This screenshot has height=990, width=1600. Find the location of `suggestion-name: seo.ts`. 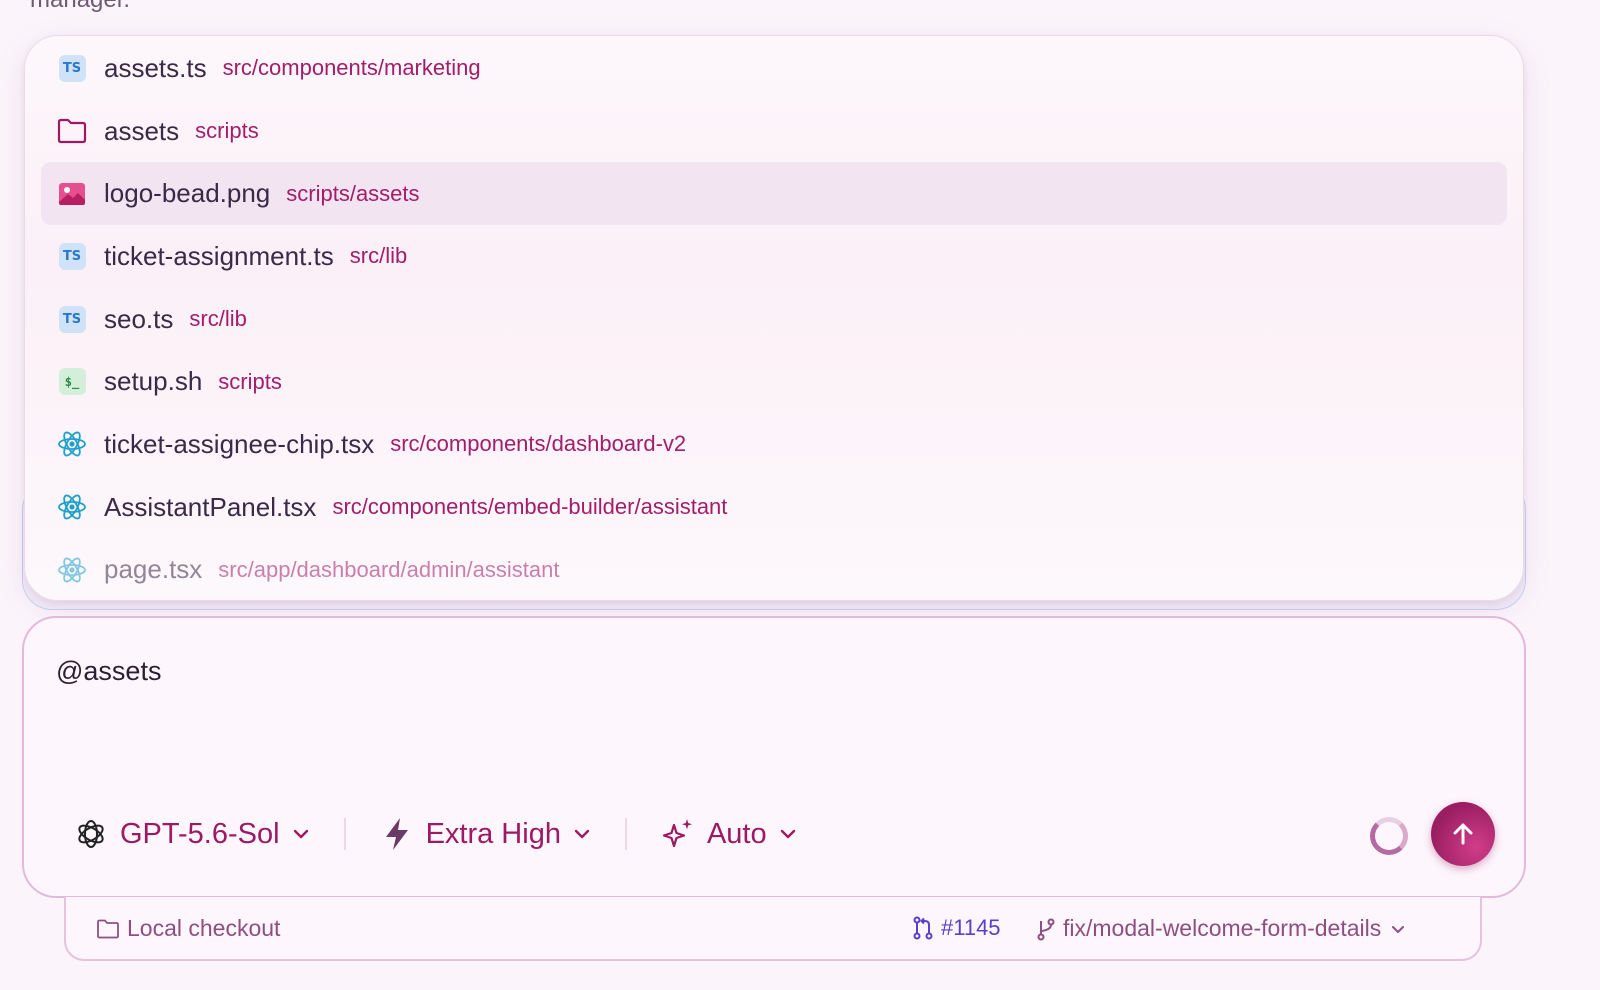

suggestion-name: seo.ts is located at coordinates (139, 318).